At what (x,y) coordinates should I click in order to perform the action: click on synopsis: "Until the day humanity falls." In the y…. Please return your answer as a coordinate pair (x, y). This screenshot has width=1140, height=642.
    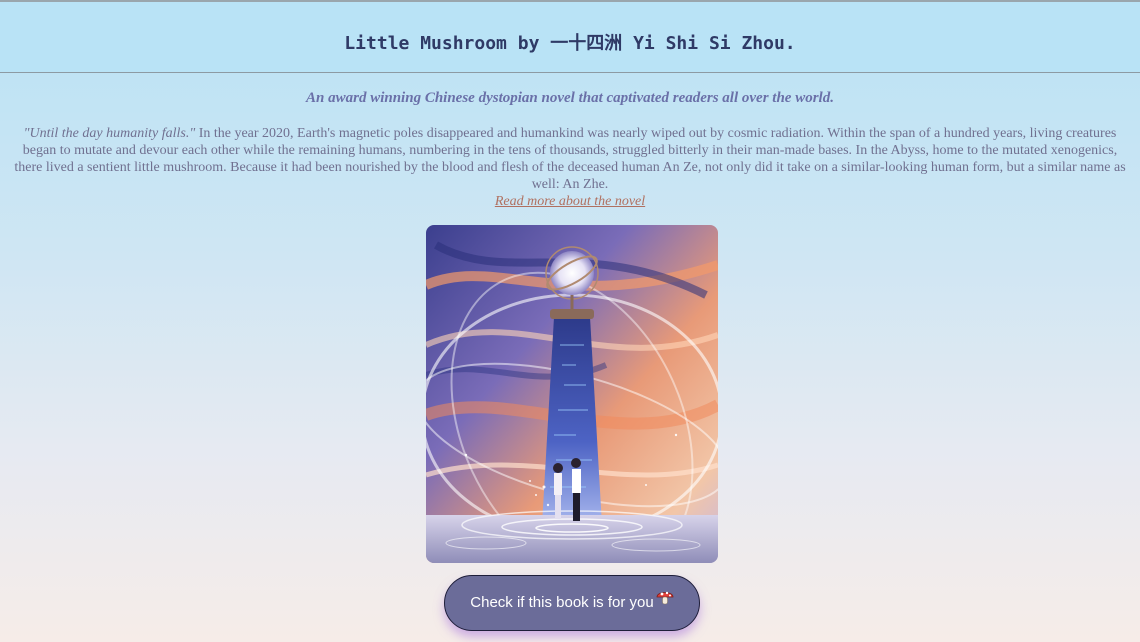
    Looking at the image, I should click on (570, 167).